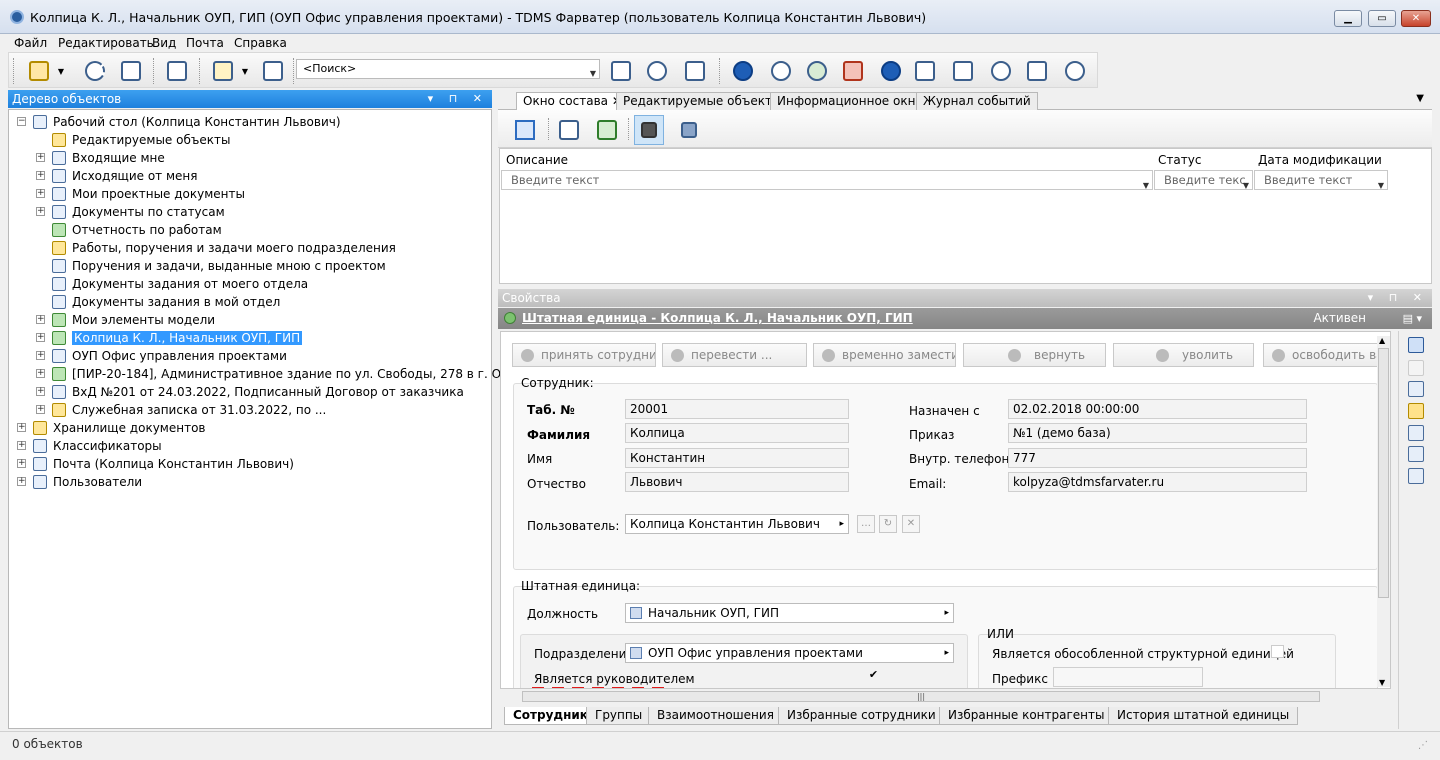 Image resolution: width=1440 pixels, height=760 pixels. Describe the element at coordinates (781, 71) in the screenshot. I see `sync-icon` at that location.